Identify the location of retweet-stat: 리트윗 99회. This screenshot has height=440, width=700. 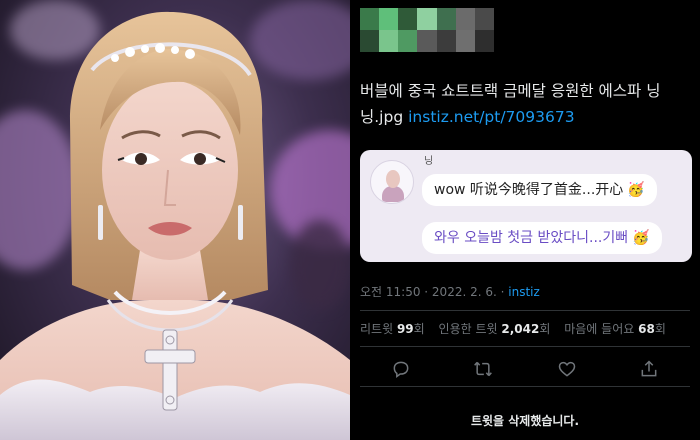
(392, 329).